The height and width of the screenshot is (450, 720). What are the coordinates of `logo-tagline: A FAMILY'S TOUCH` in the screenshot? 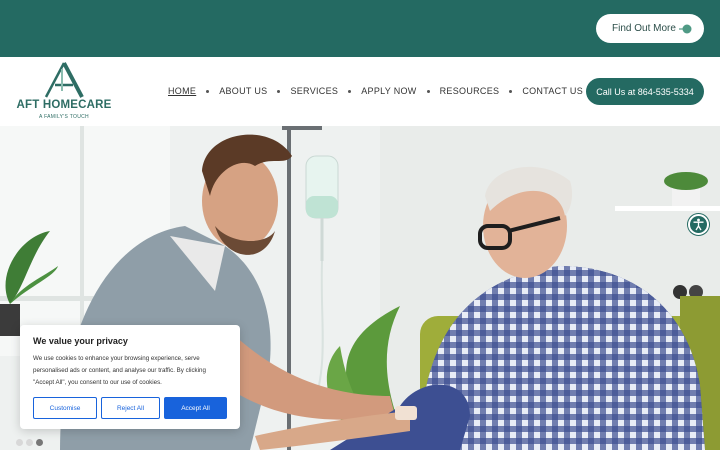 It's located at (64, 117).